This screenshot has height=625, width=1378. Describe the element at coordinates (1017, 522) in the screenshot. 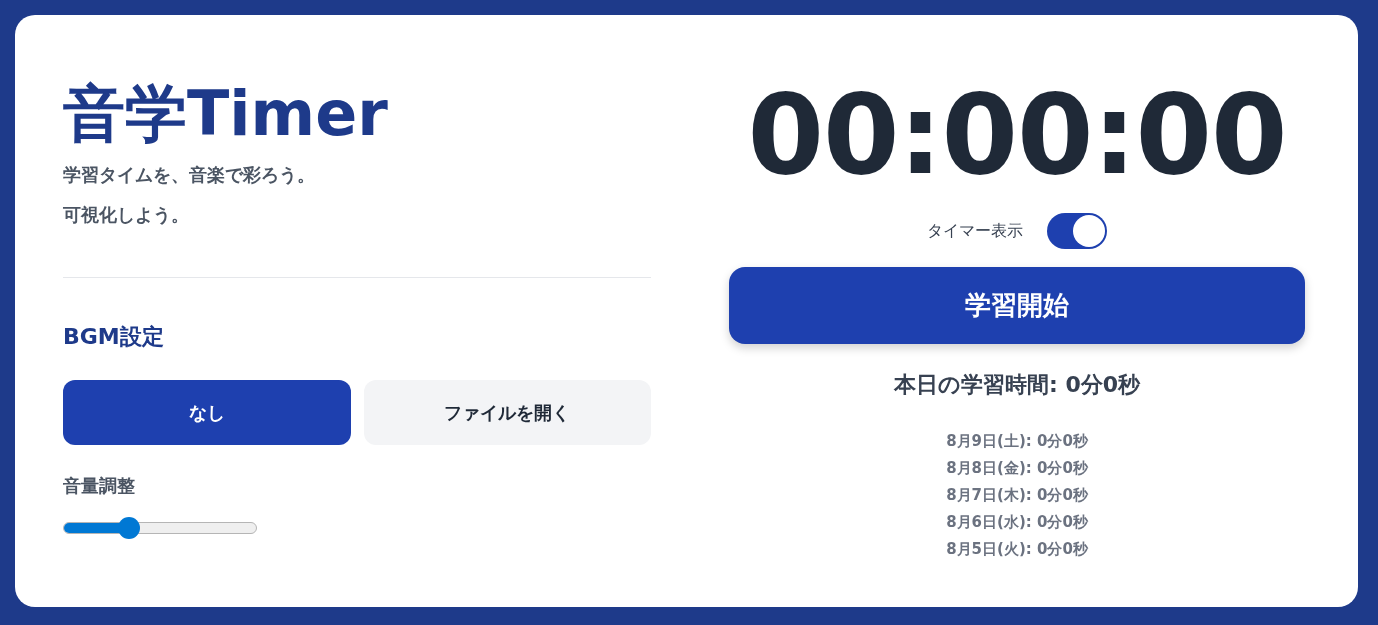

I see `history-entry: 8月6日(水): 0分0秒` at that location.